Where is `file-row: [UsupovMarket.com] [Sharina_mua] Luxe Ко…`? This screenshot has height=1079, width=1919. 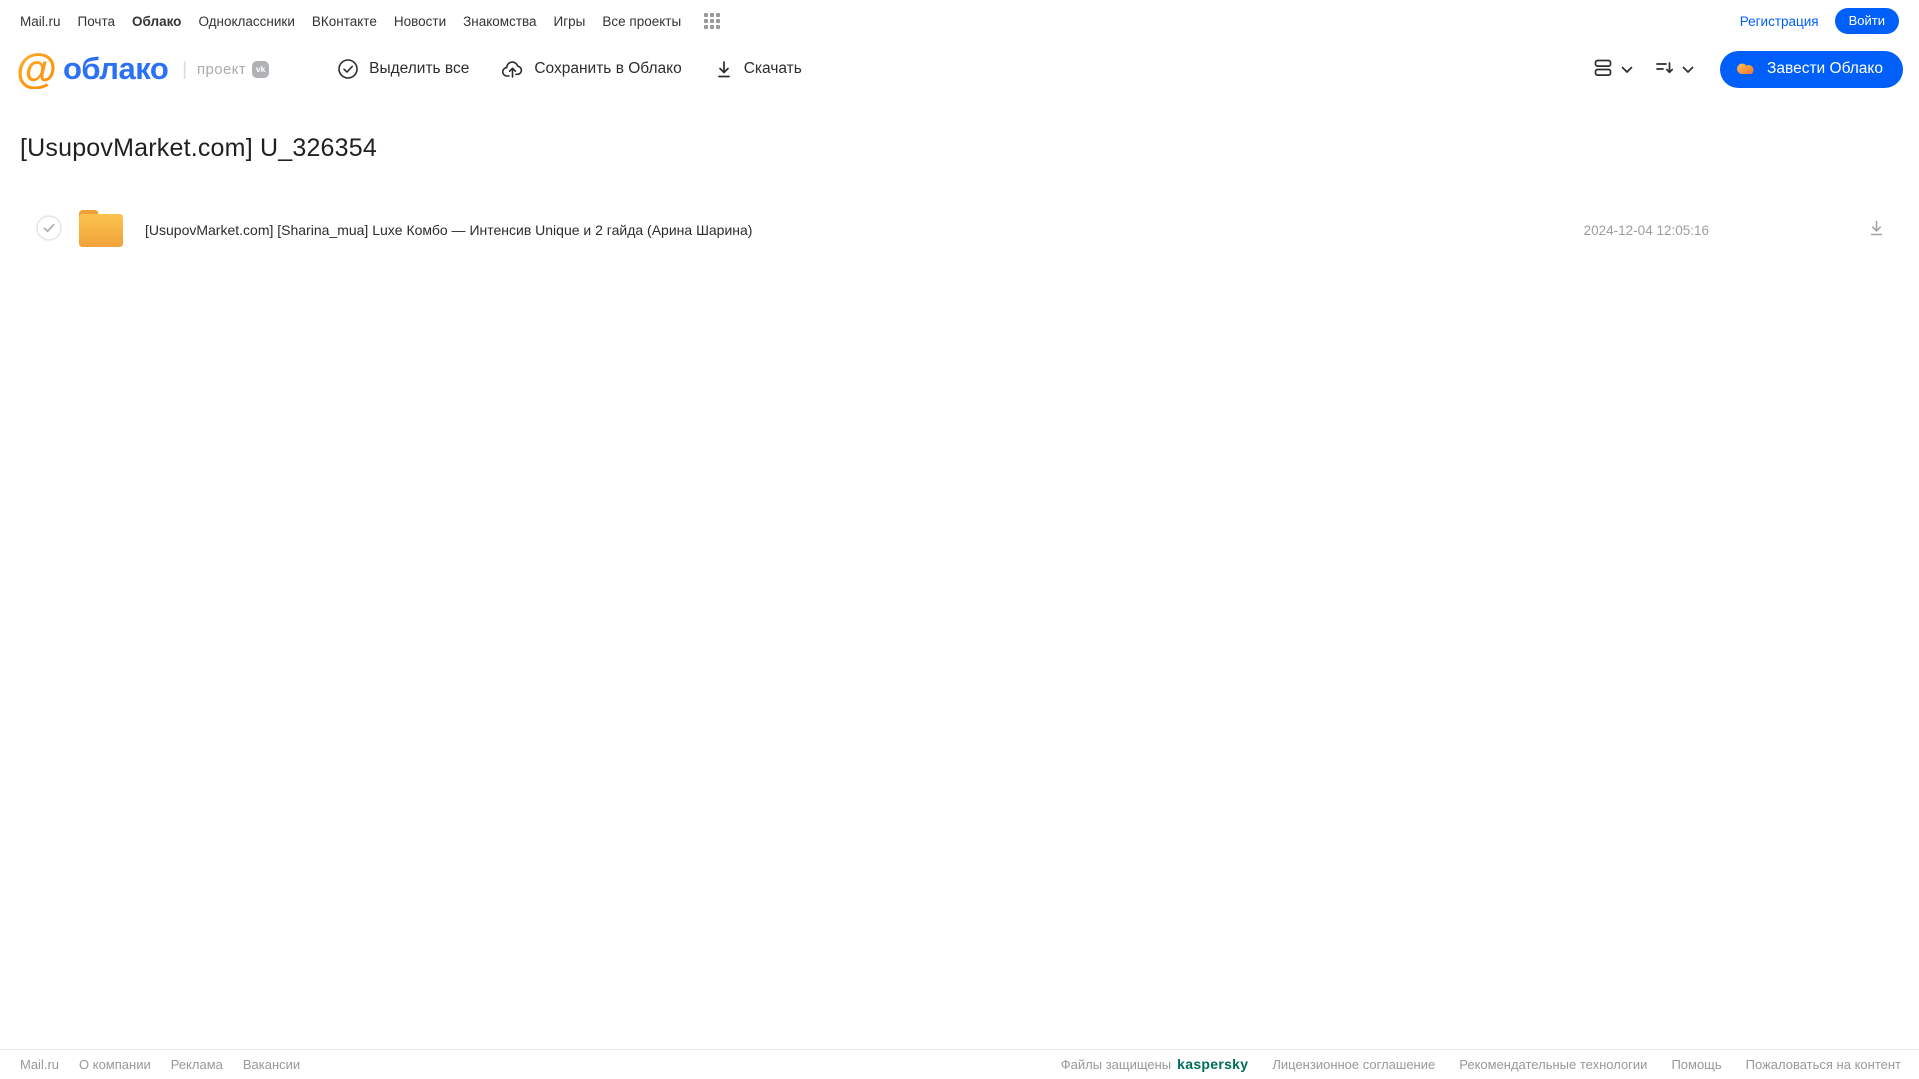
file-row: [UsupovMarket.com] [Sharina_mua] Luxe Ко… is located at coordinates (957, 230).